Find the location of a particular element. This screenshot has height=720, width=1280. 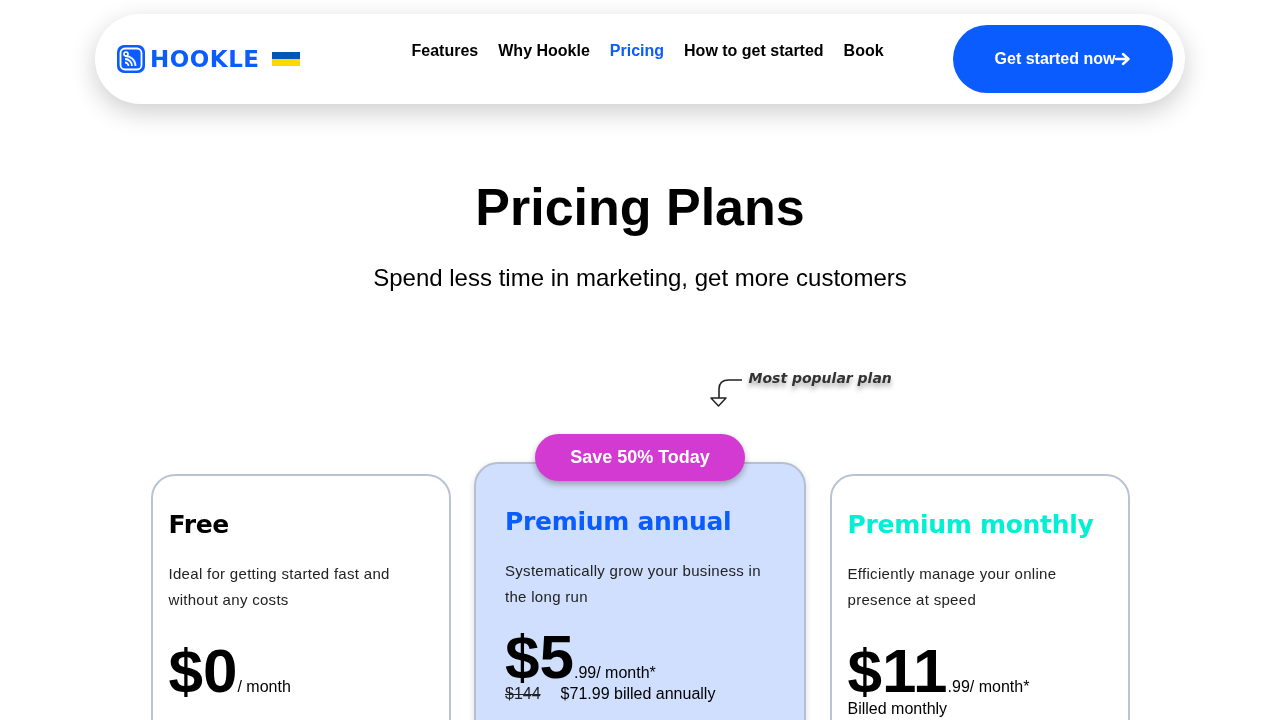

logo-wordmark: HOOKLE is located at coordinates (205, 59).